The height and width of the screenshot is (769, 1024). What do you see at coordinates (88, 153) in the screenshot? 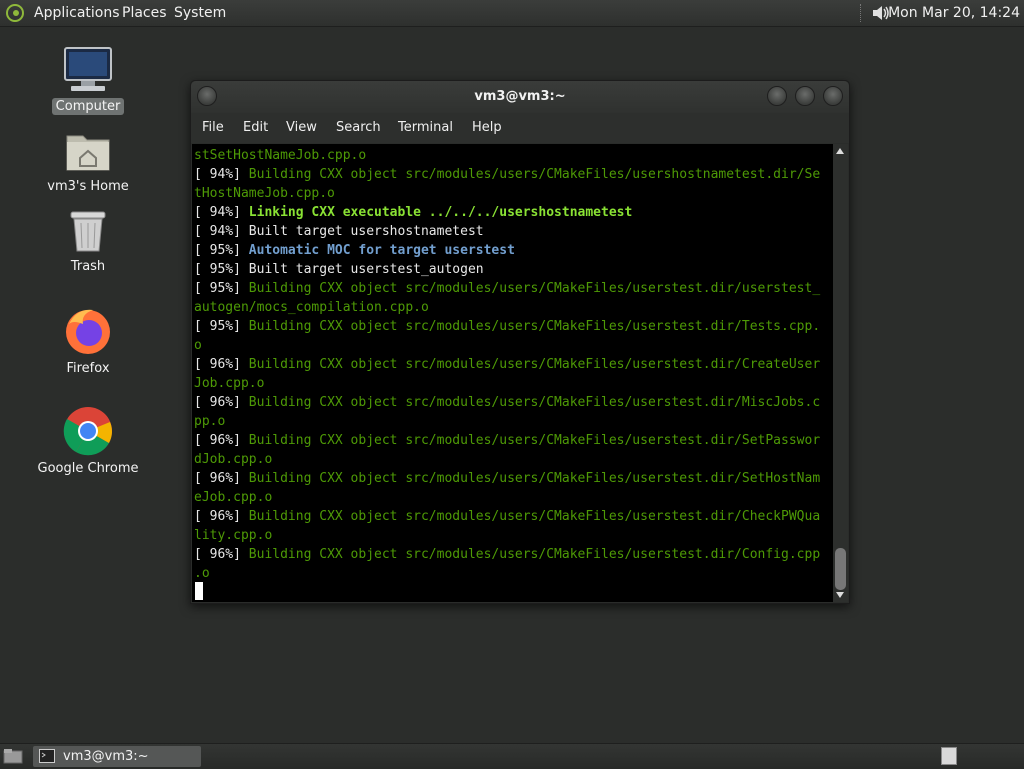
I see `home-folder-icon` at bounding box center [88, 153].